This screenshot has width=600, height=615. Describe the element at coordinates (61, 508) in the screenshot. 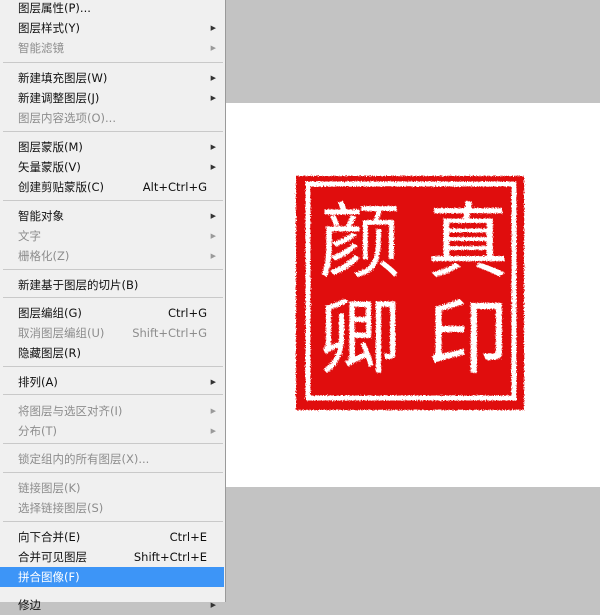

I see `menu-item-label: 选择链接图层(S)` at that location.